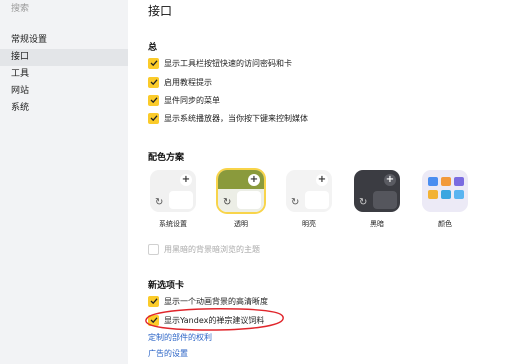  Describe the element at coordinates (64, 40) in the screenshot. I see `sidebar-item-general: 常规设置` at that location.